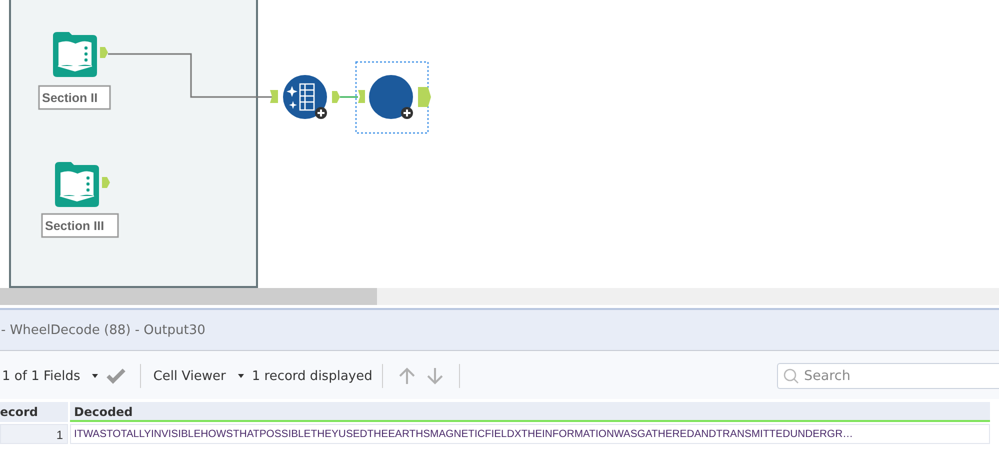 This screenshot has height=467, width=999. What do you see at coordinates (407, 376) in the screenshot?
I see `up-arrow-icon` at bounding box center [407, 376].